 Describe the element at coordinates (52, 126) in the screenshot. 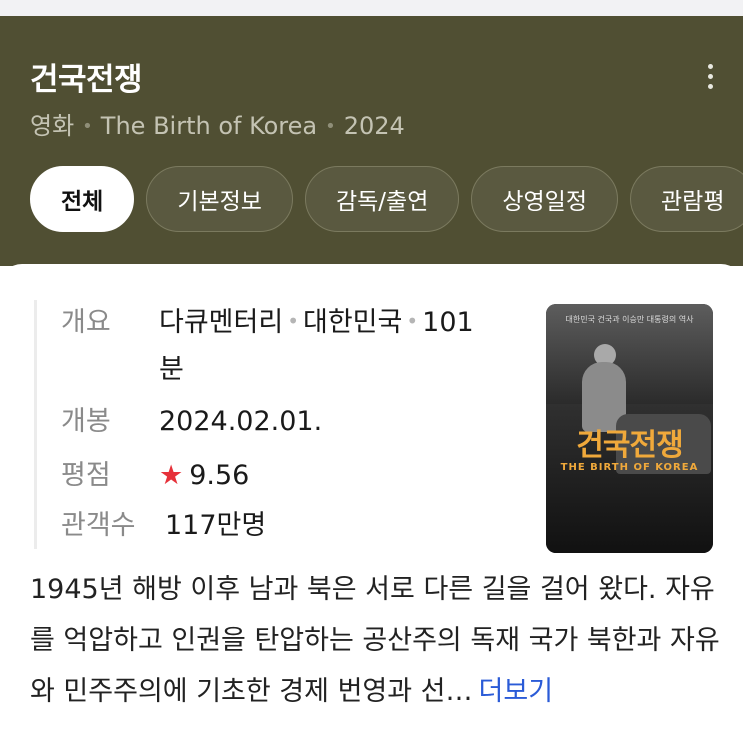

I see `category-label: 영화` at that location.